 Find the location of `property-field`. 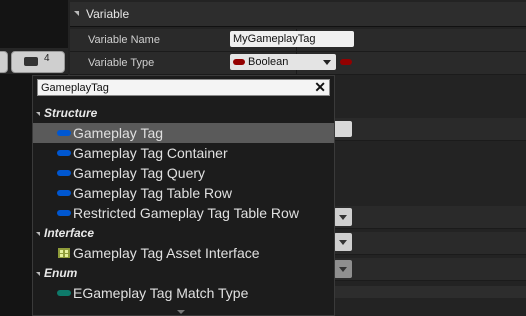

property-field is located at coordinates (342, 129).